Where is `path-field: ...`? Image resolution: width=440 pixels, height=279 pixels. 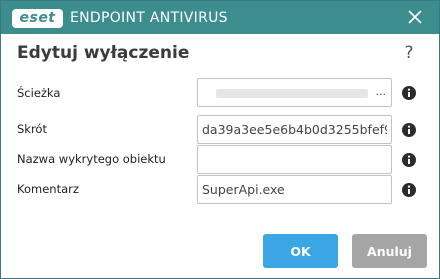 path-field: ... is located at coordinates (294, 92).